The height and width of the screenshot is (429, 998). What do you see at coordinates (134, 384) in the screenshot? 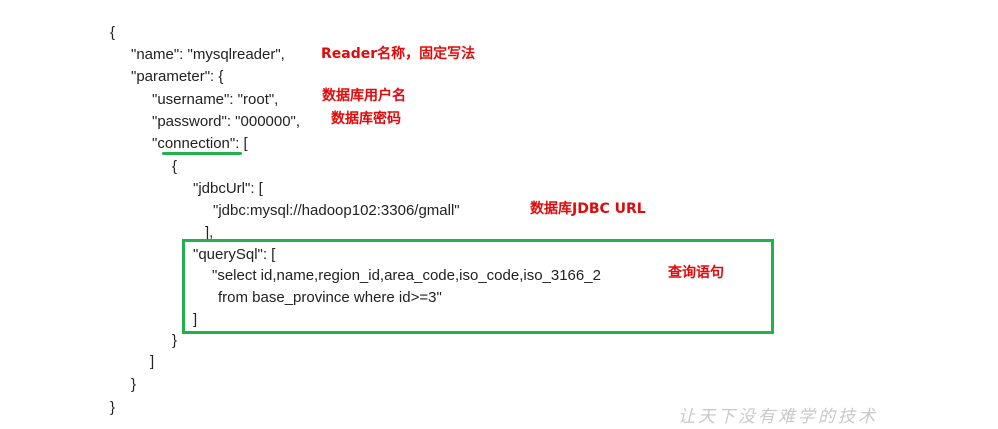
I see `code-line-parameter-close: }` at bounding box center [134, 384].